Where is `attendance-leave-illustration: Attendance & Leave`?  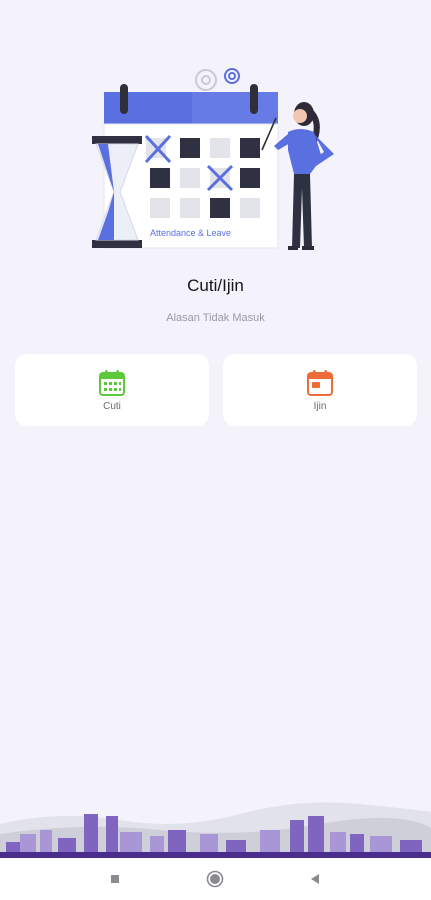 attendance-leave-illustration: Attendance & Leave is located at coordinates (213, 159).